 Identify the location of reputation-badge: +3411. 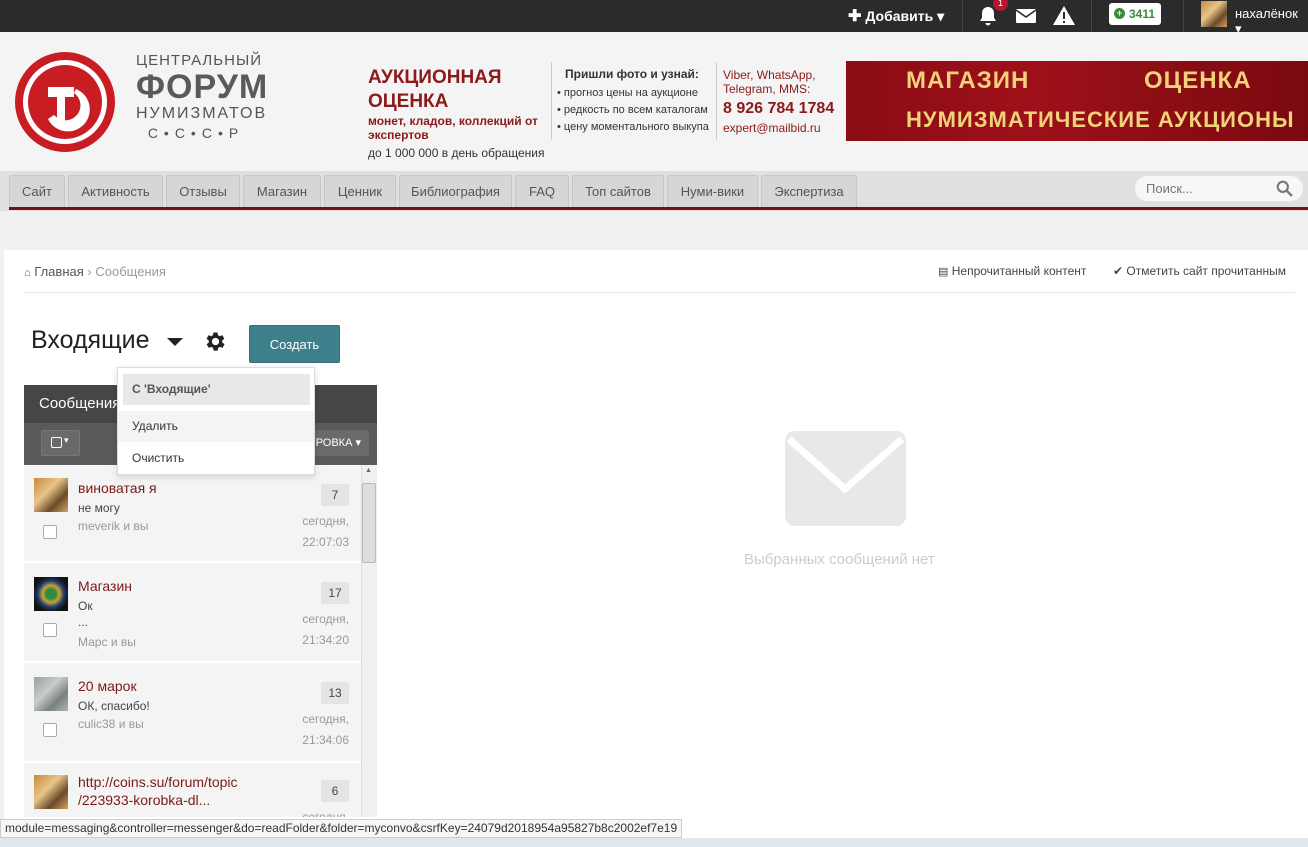
(1135, 14).